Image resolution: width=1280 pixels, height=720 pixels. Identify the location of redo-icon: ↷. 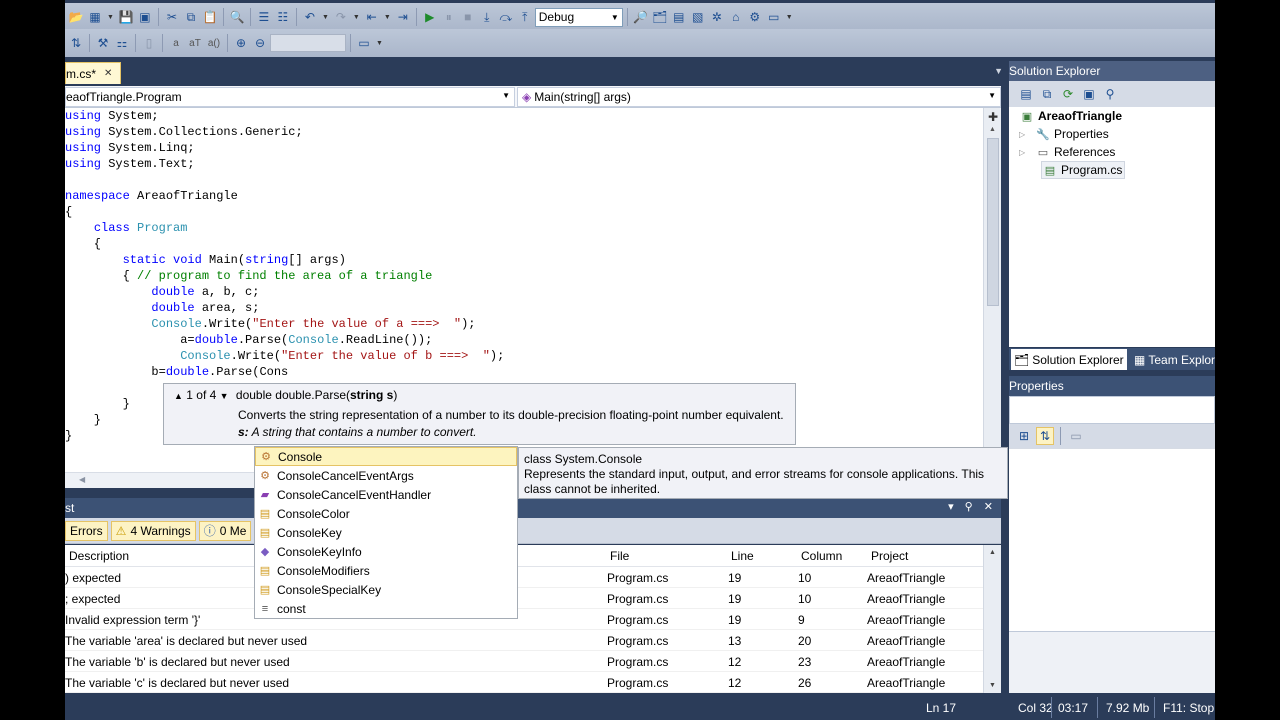
(341, 17).